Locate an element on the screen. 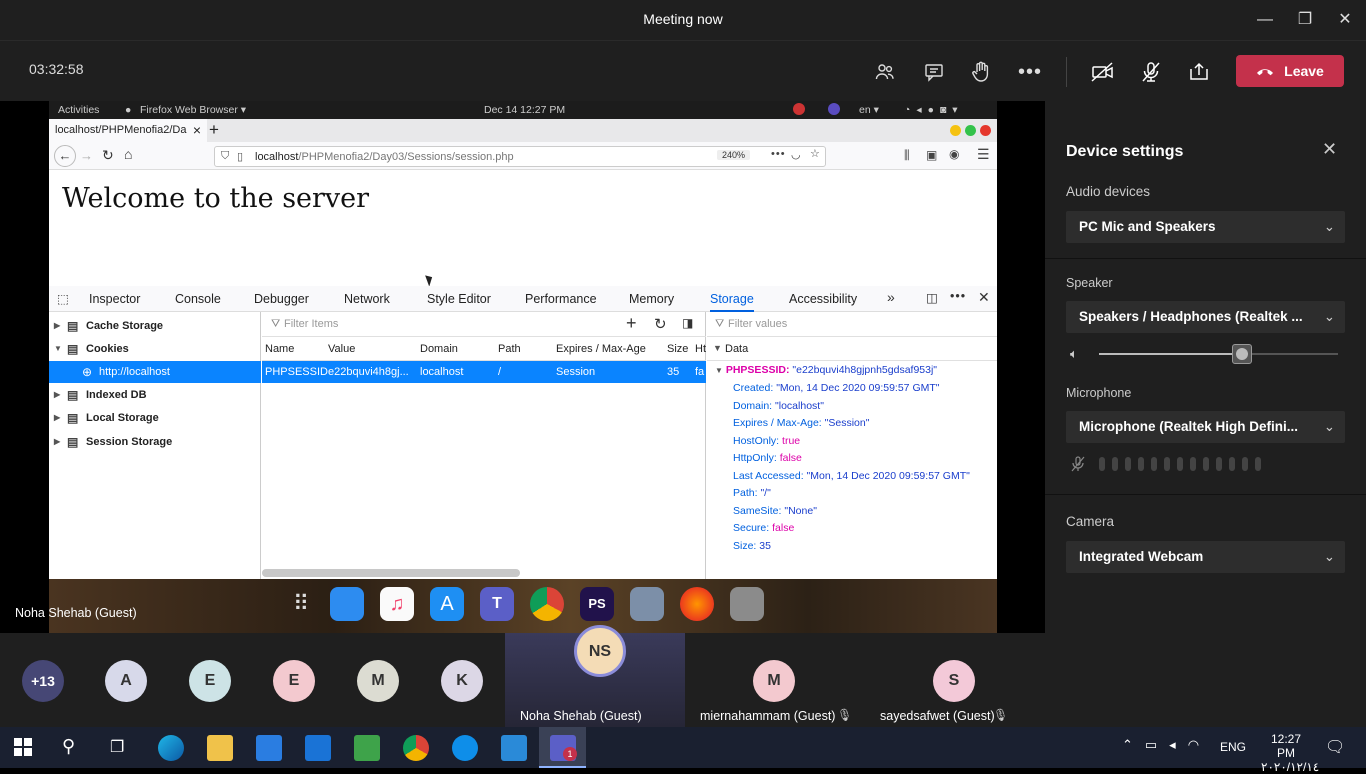  disk-utility-icon is located at coordinates (747, 604).